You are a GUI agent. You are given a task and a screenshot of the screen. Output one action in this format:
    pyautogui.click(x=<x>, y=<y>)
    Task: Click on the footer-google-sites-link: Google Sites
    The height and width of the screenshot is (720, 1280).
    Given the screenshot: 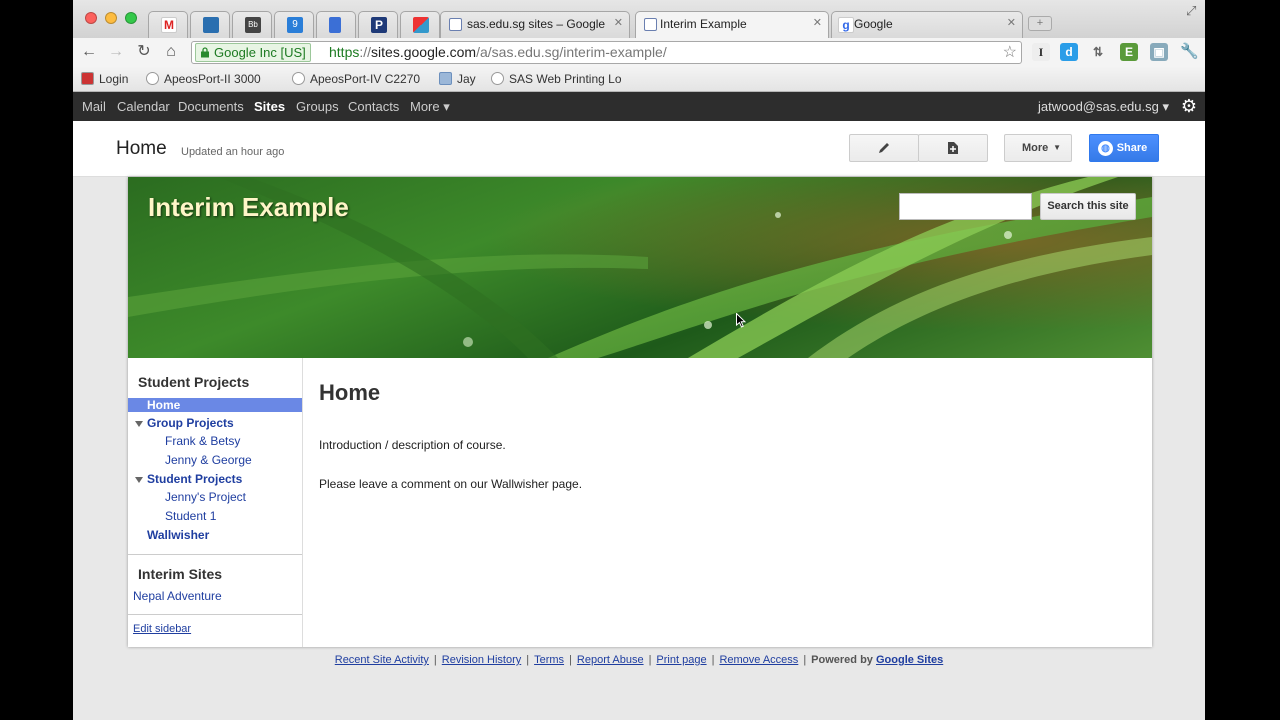 What is the action you would take?
    pyautogui.click(x=909, y=660)
    